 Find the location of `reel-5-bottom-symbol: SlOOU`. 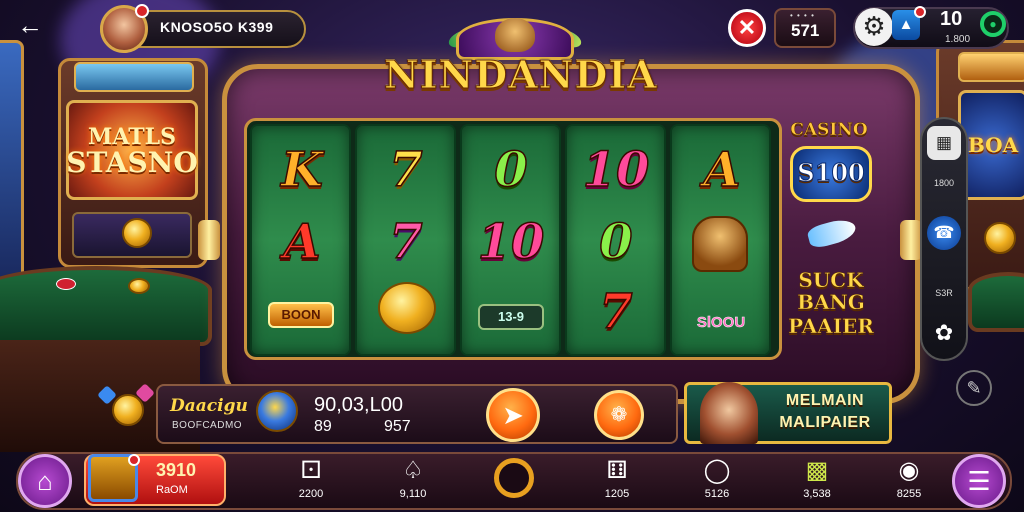

reel-5-bottom-symbol: SlOOU is located at coordinates (721, 323).